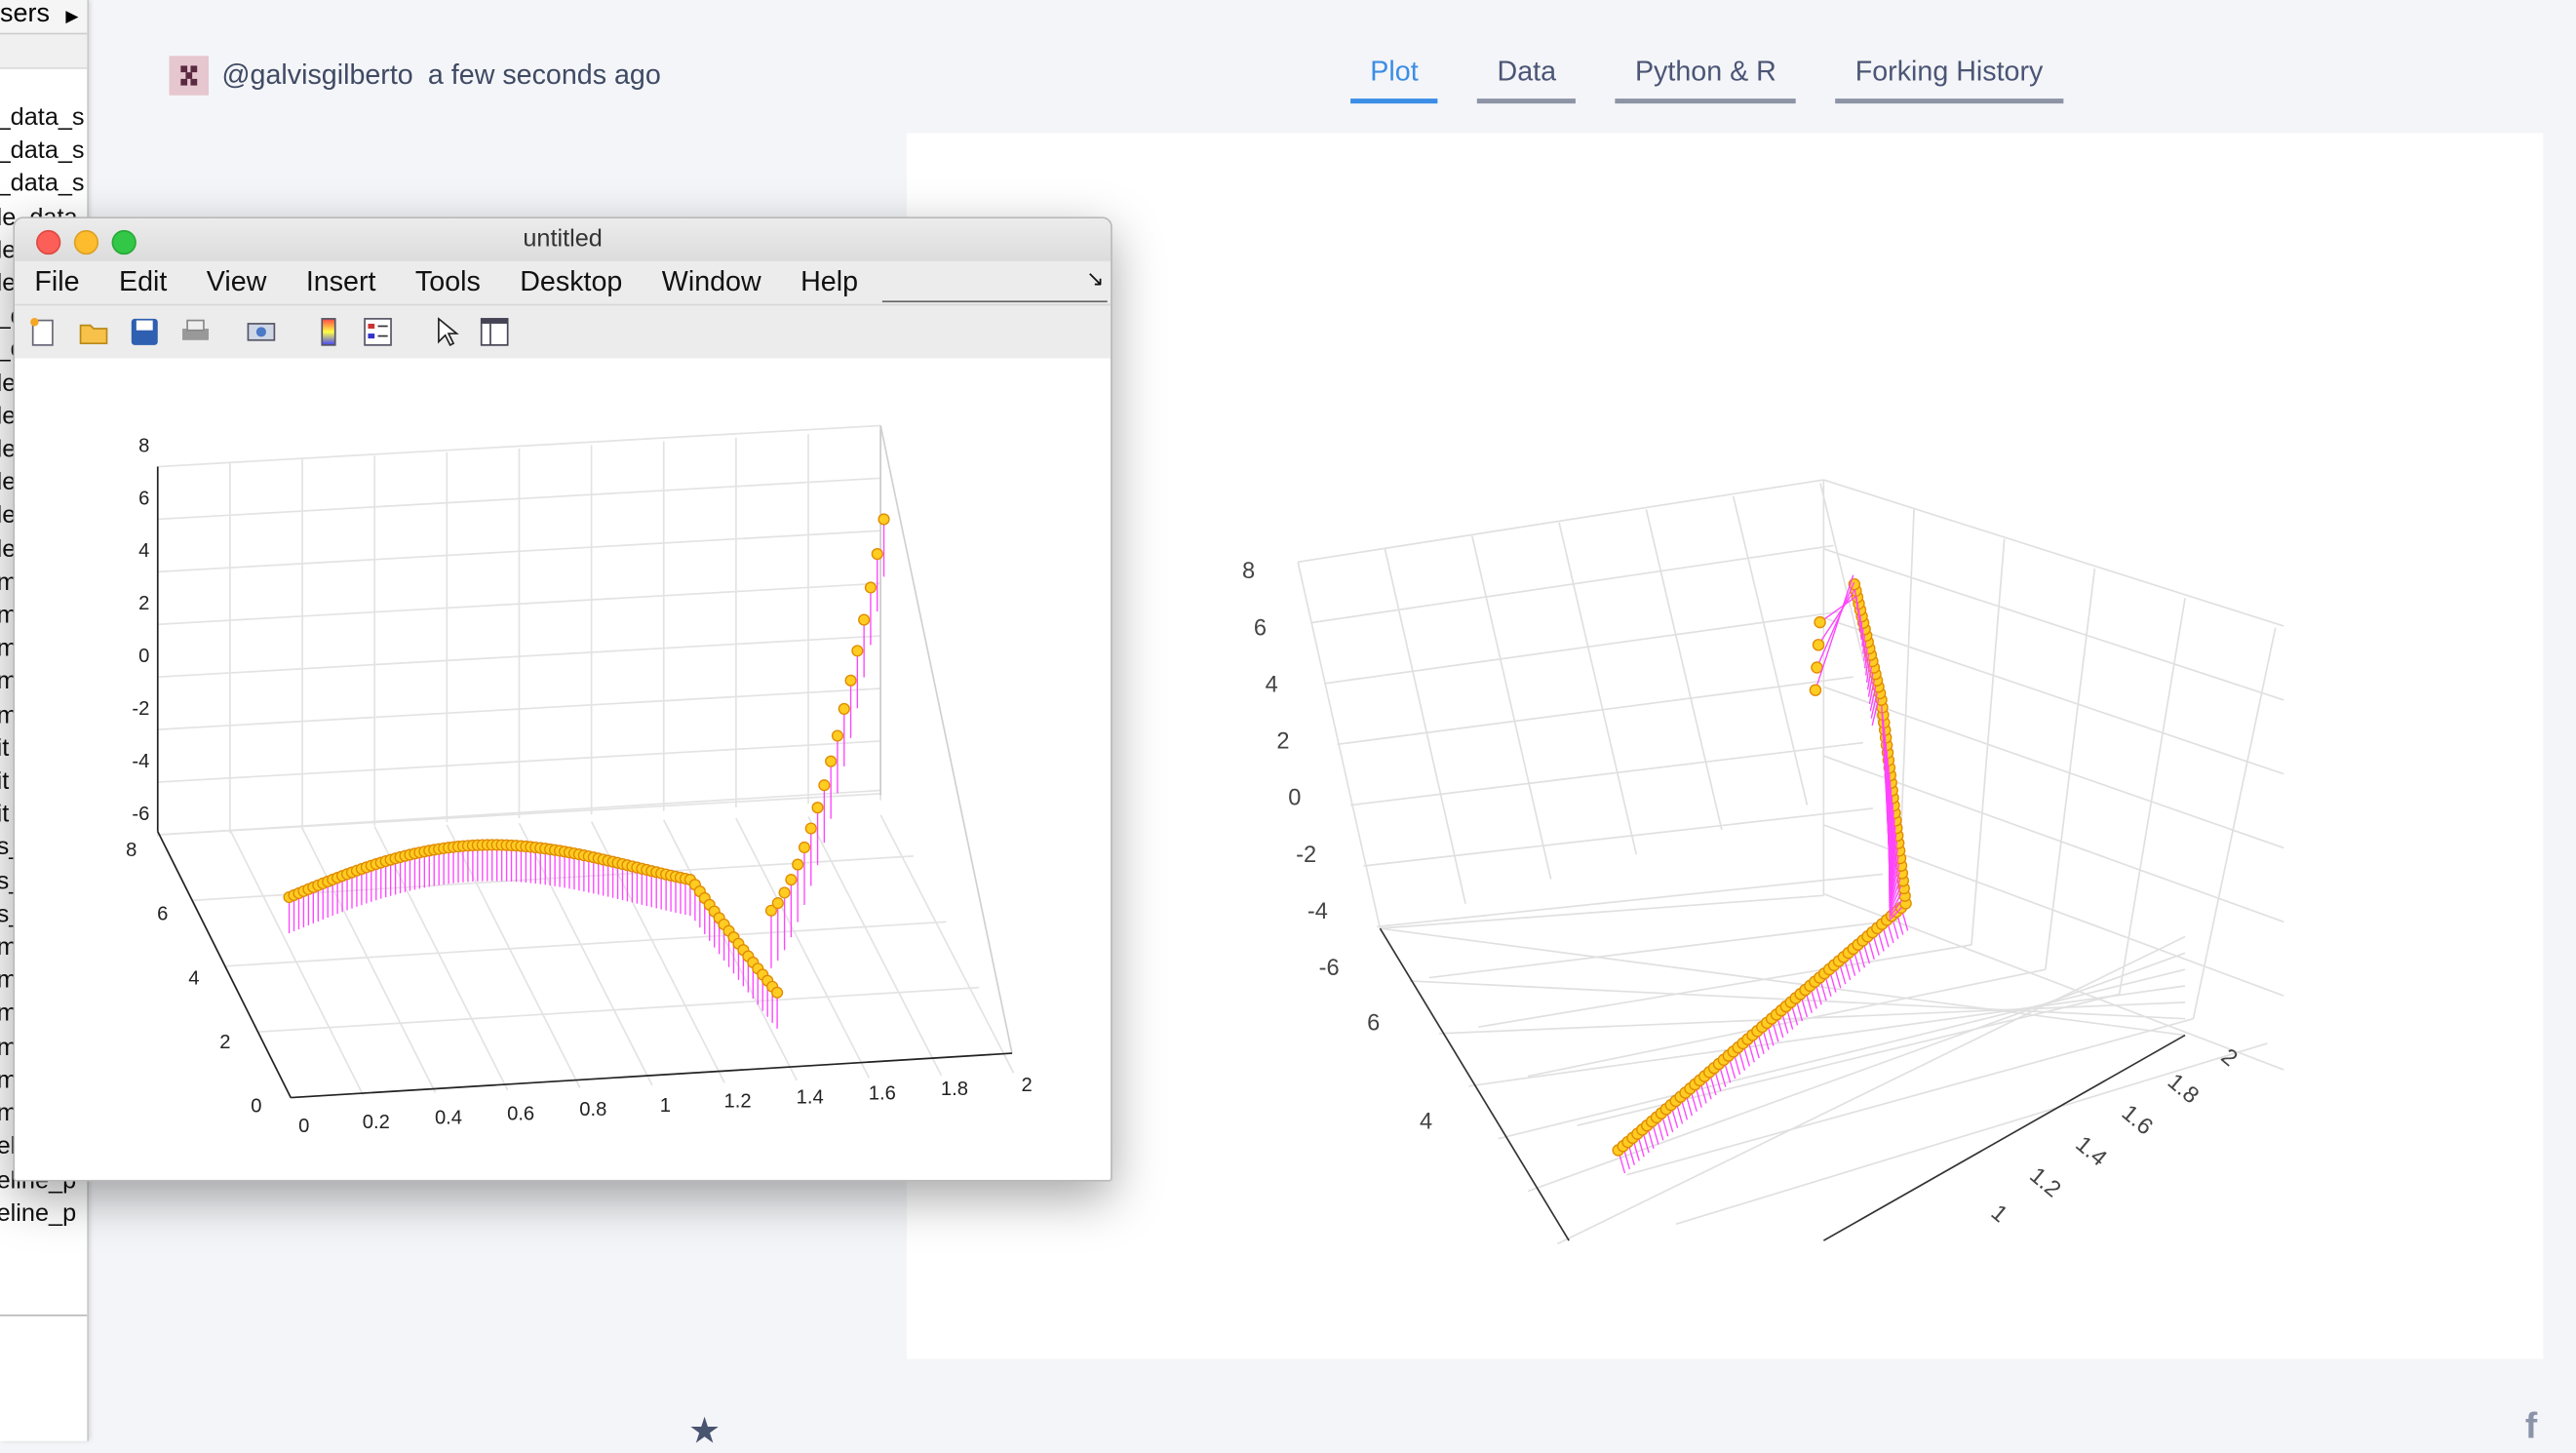 This screenshot has width=2576, height=1453. What do you see at coordinates (1394, 80) in the screenshot?
I see `tab-plot: Plot` at bounding box center [1394, 80].